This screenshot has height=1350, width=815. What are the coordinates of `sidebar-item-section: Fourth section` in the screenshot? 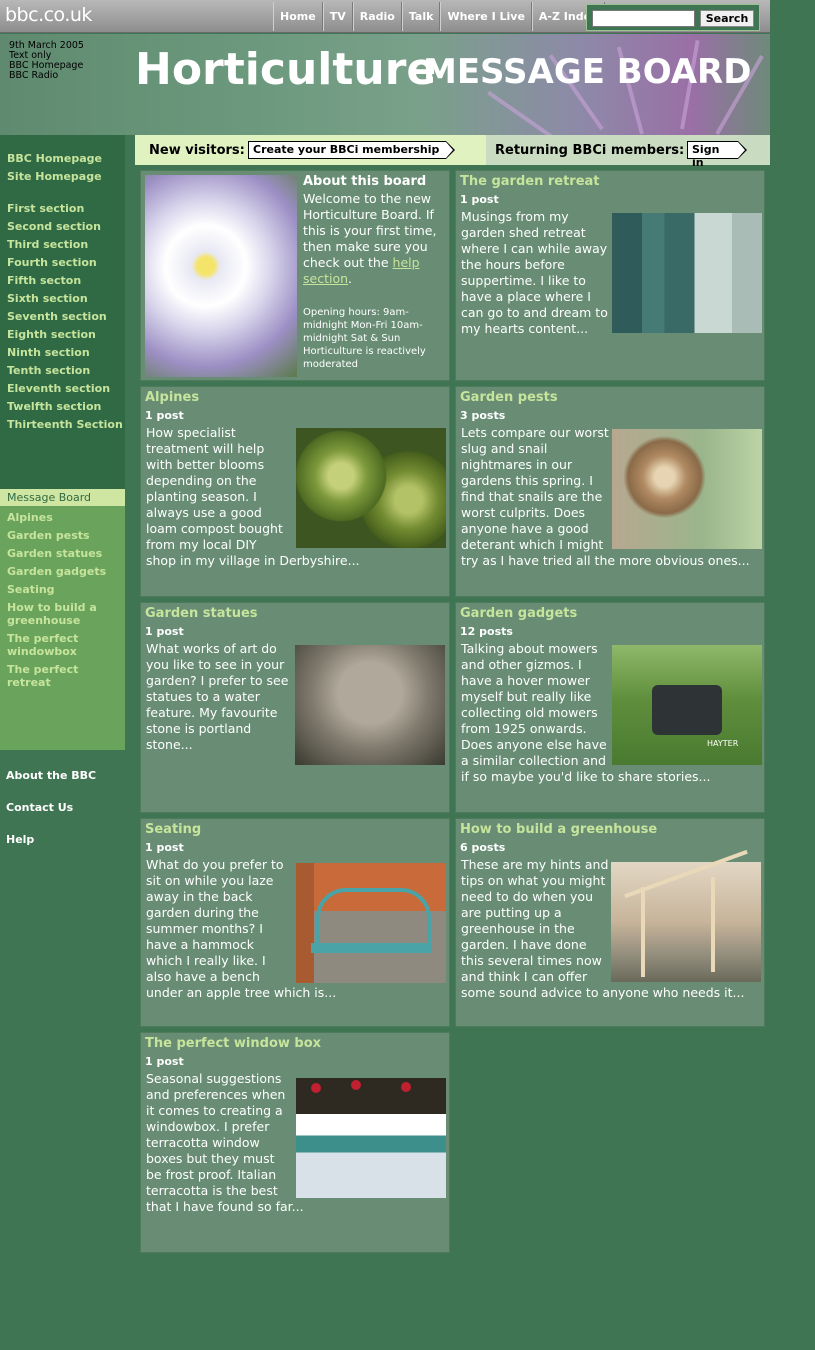 It's located at (66, 262).